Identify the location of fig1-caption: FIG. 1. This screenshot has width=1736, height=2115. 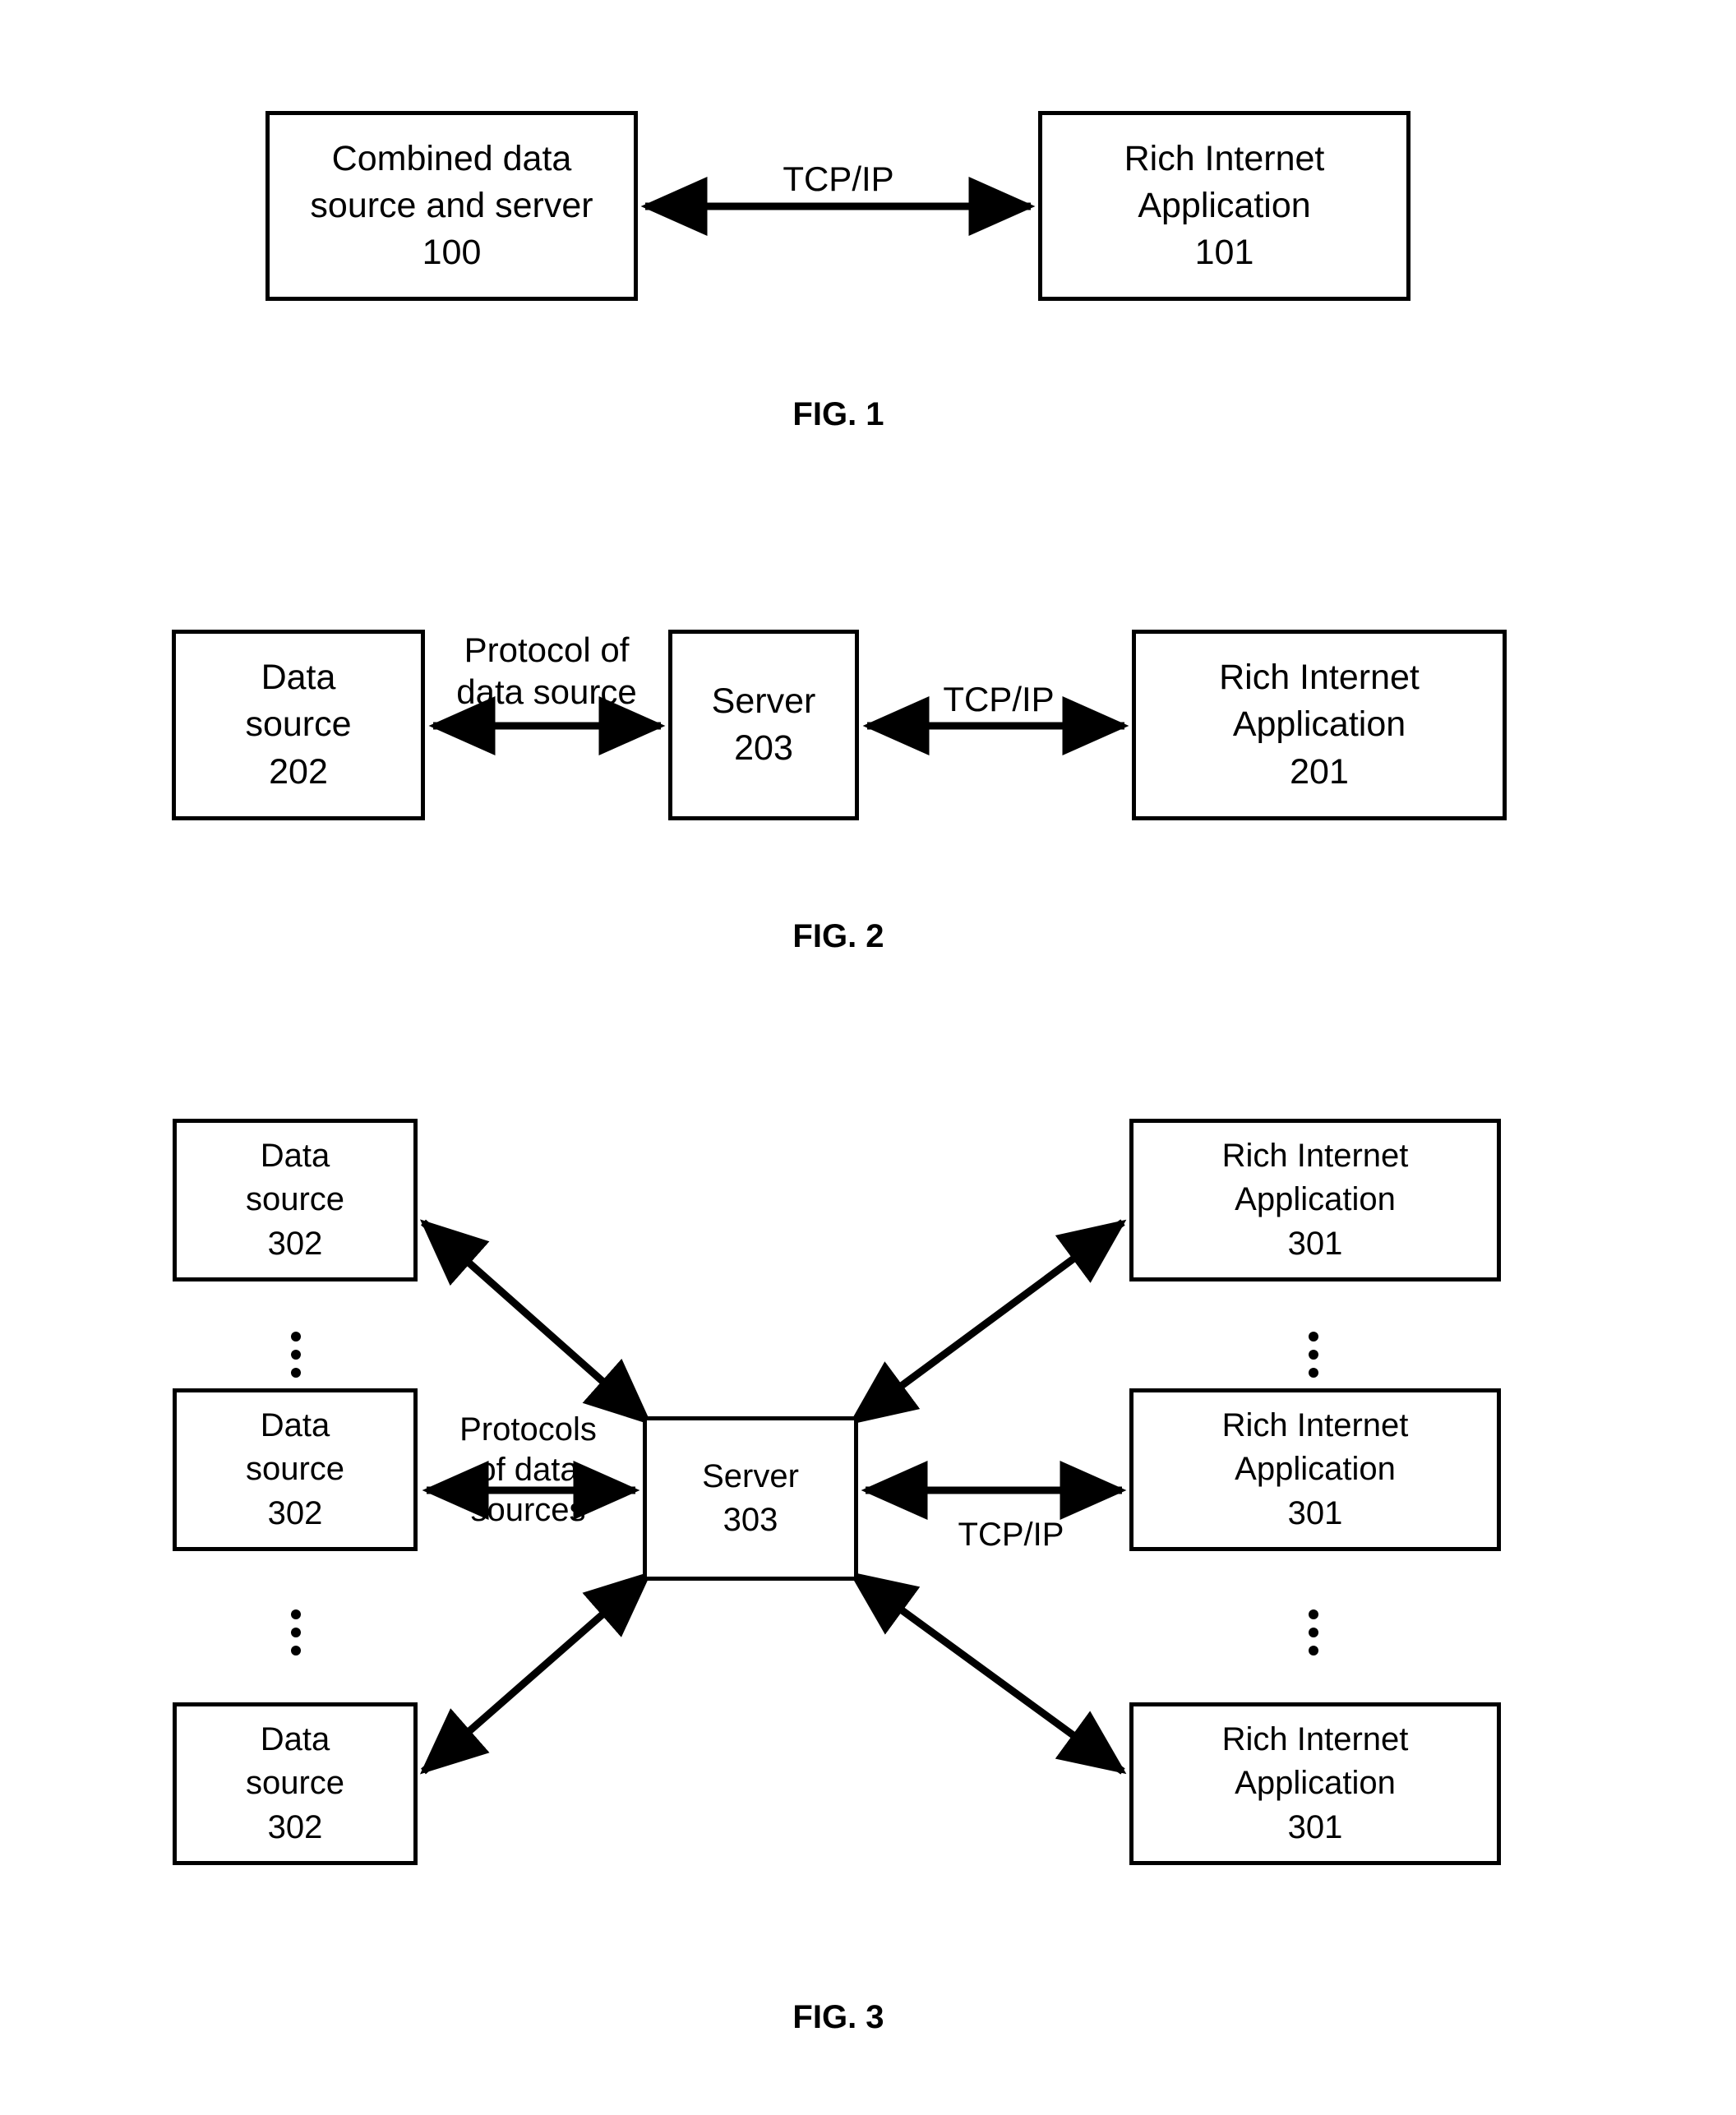
(838, 414).